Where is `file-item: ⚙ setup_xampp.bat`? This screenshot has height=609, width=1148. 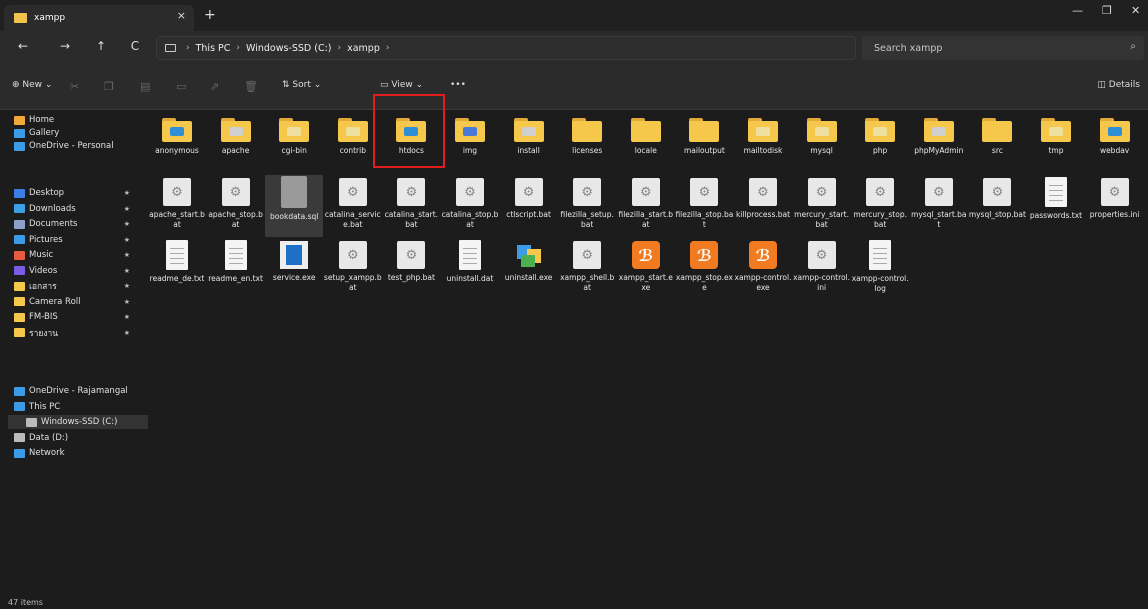 file-item: ⚙ setup_xampp.bat is located at coordinates (353, 269).